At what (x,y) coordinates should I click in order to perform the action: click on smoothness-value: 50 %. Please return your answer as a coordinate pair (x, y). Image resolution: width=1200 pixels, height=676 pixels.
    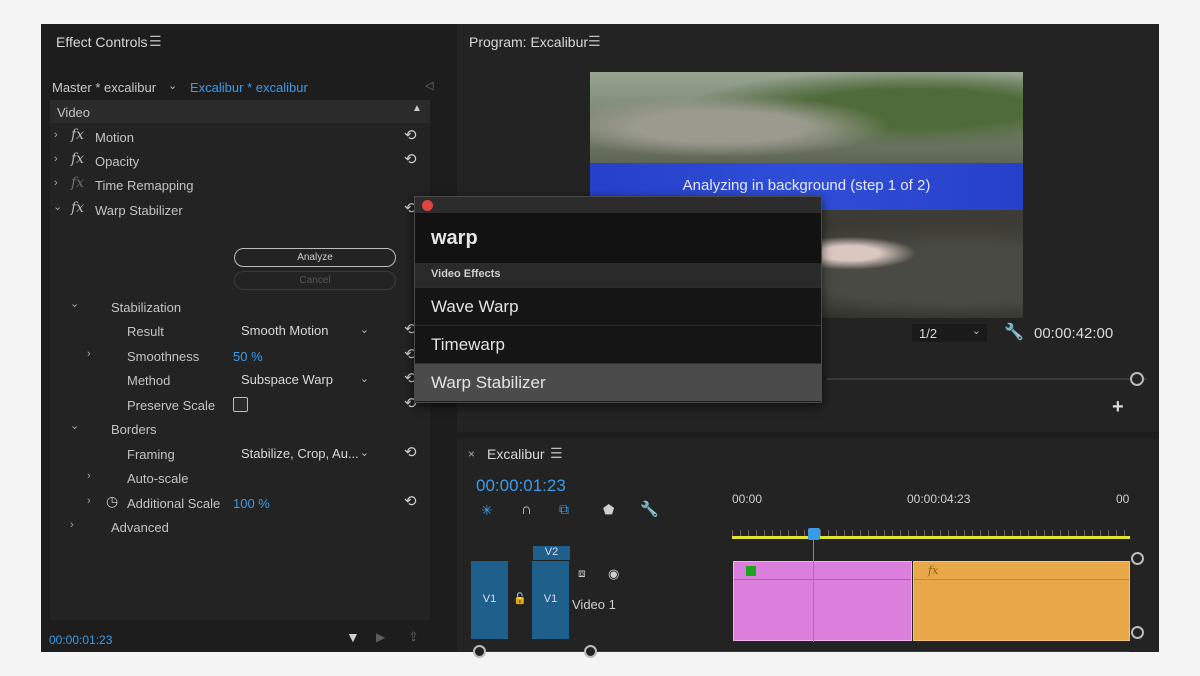
    Looking at the image, I should click on (248, 356).